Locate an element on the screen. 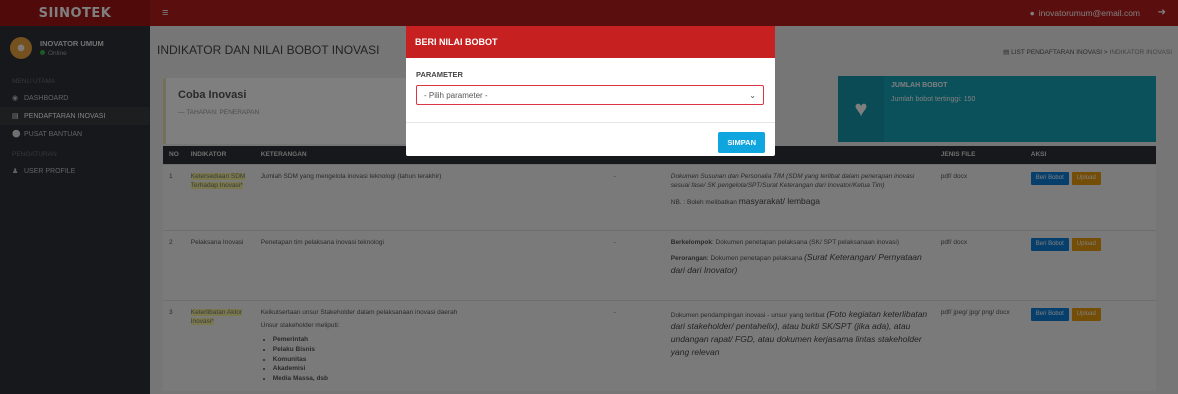 This screenshot has width=1178, height=394. parameter-select: - Pilih parameter - ⌄ is located at coordinates (590, 95).